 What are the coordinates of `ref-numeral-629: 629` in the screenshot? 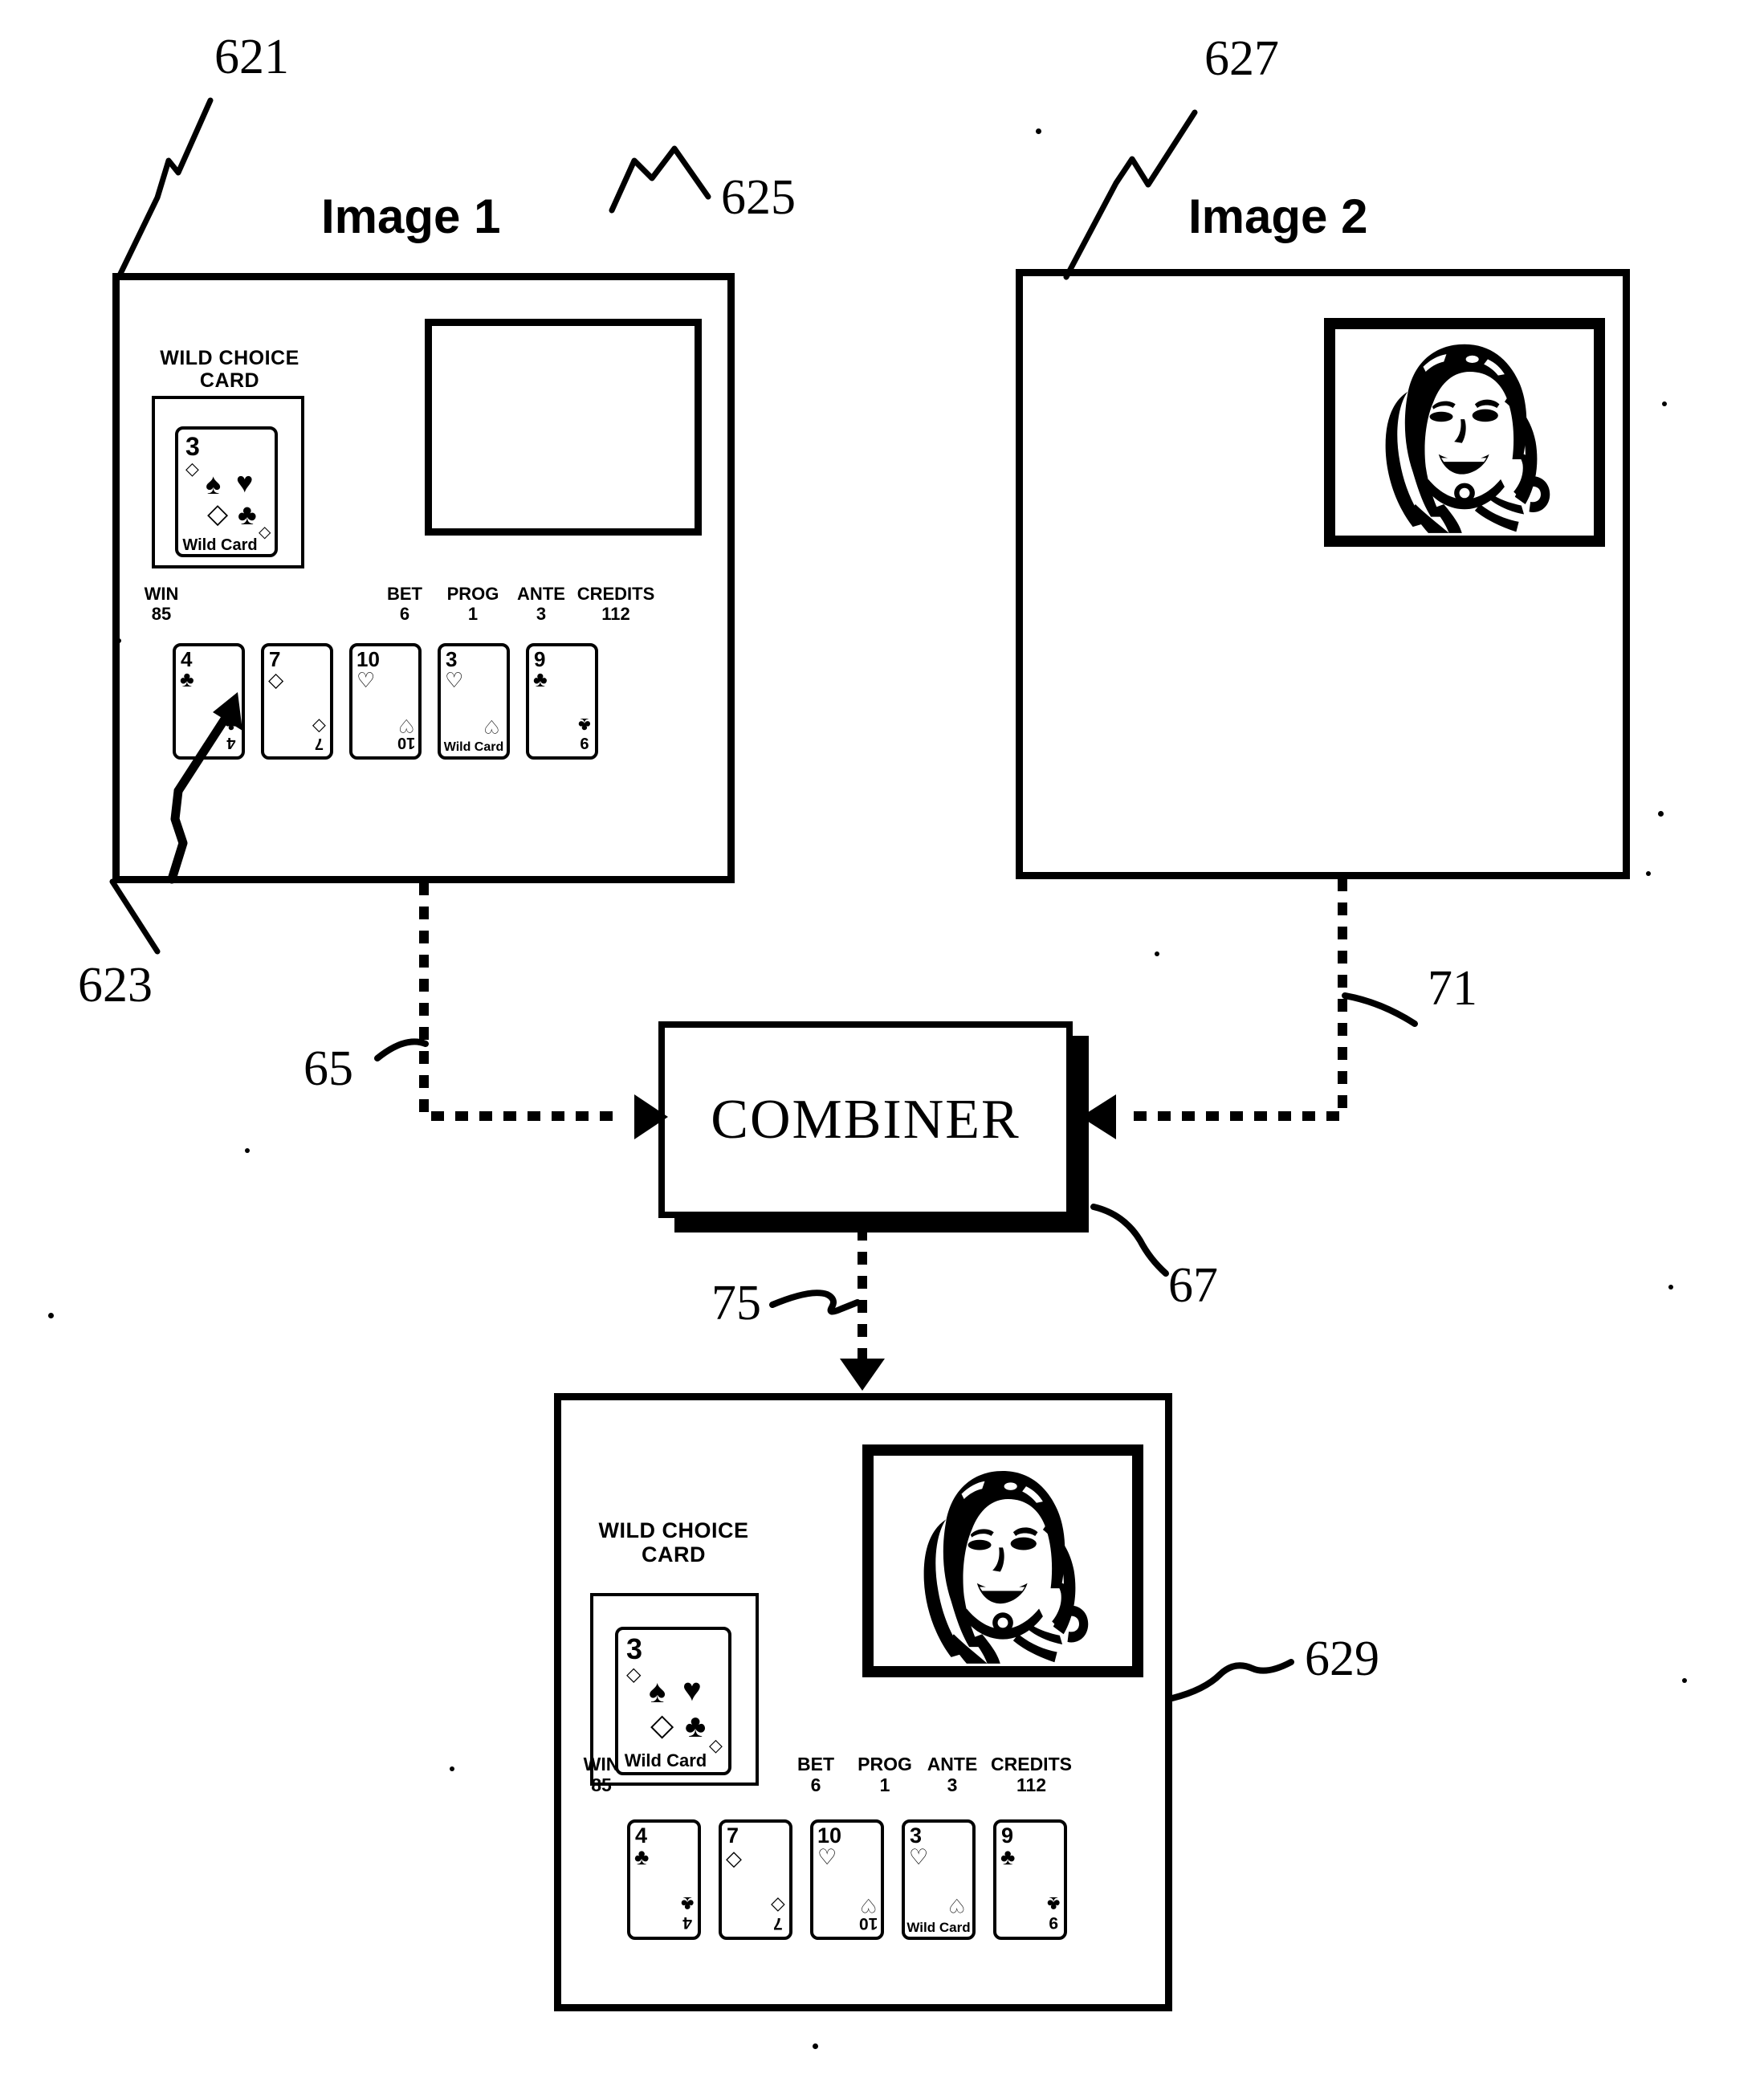 It's located at (1342, 1659).